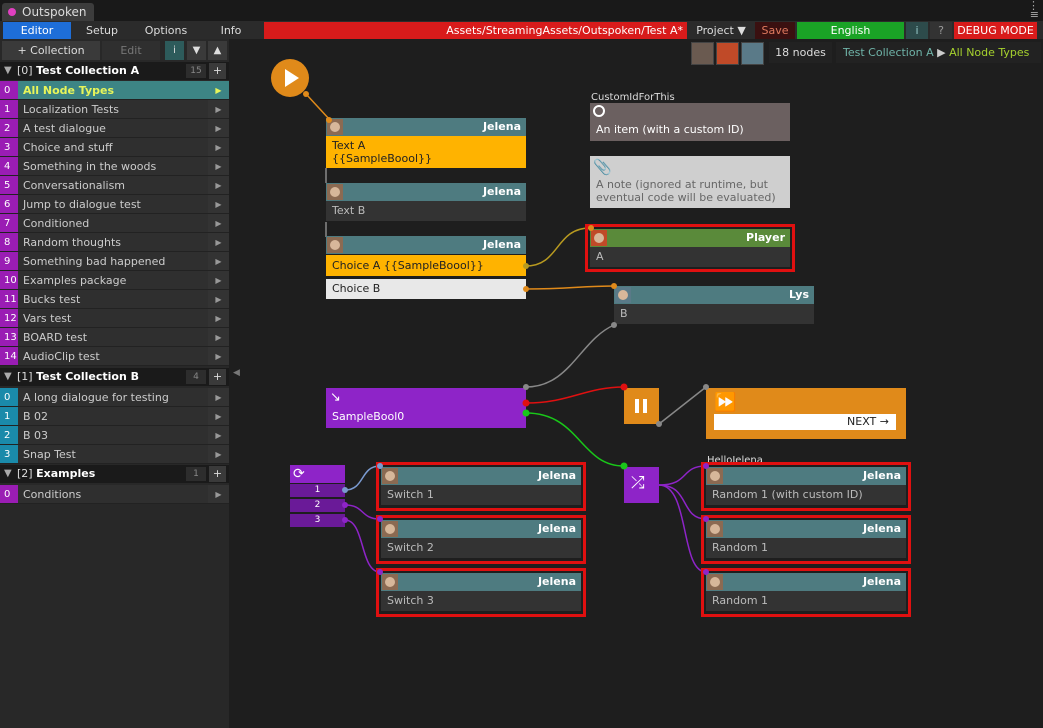 This screenshot has width=1043, height=728. Describe the element at coordinates (9, 261) in the screenshot. I see `list-item-index: 9` at that location.